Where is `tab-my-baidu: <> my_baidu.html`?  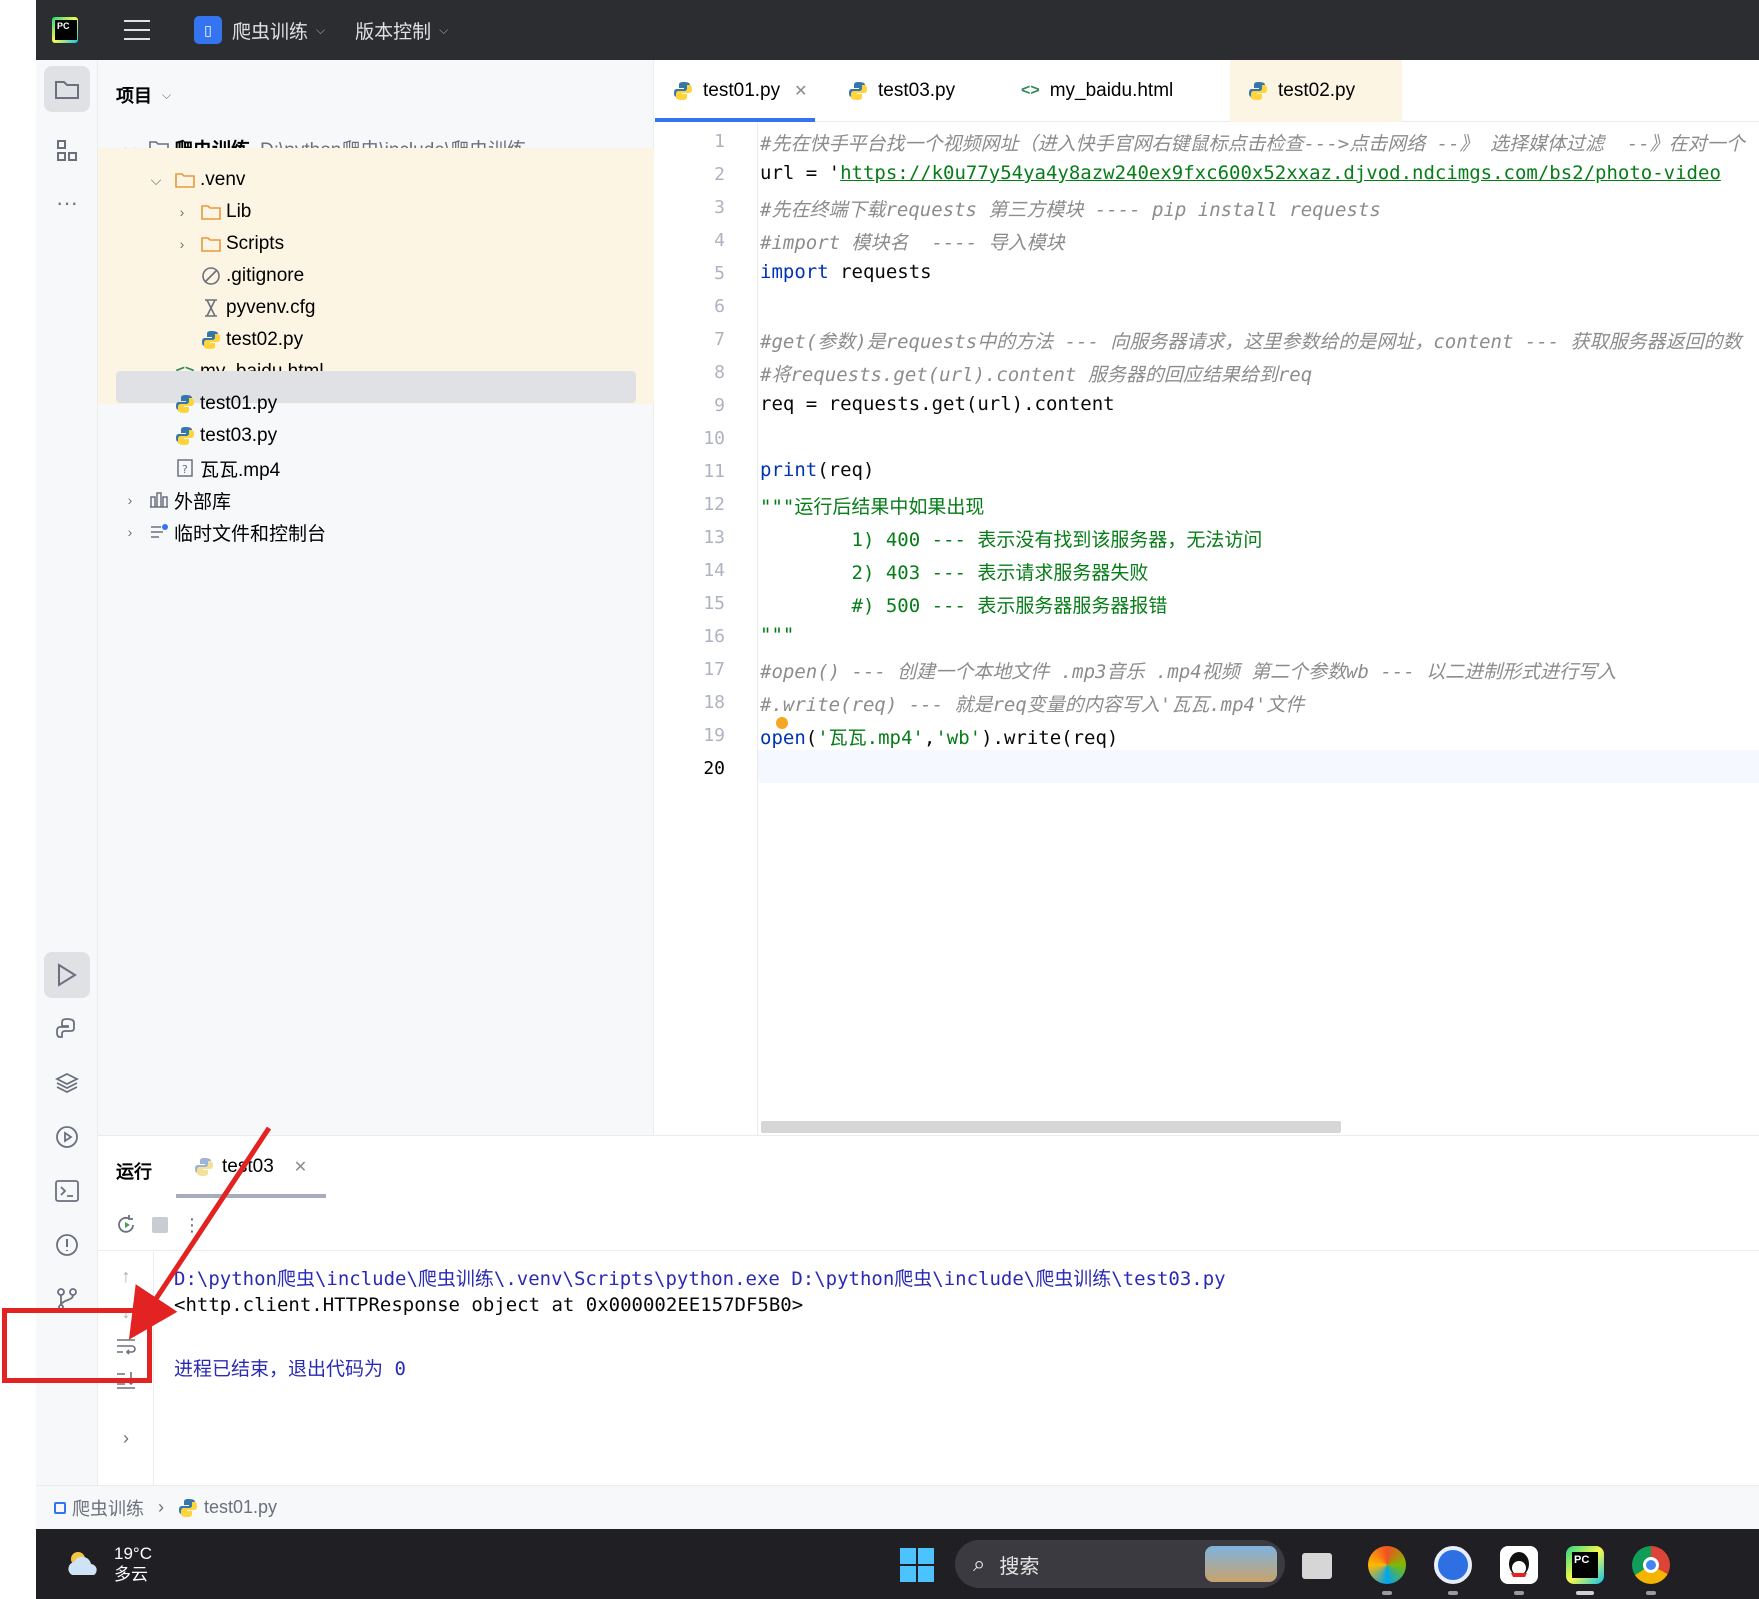 tab-my-baidu: <> my_baidu.html is located at coordinates (1103, 91).